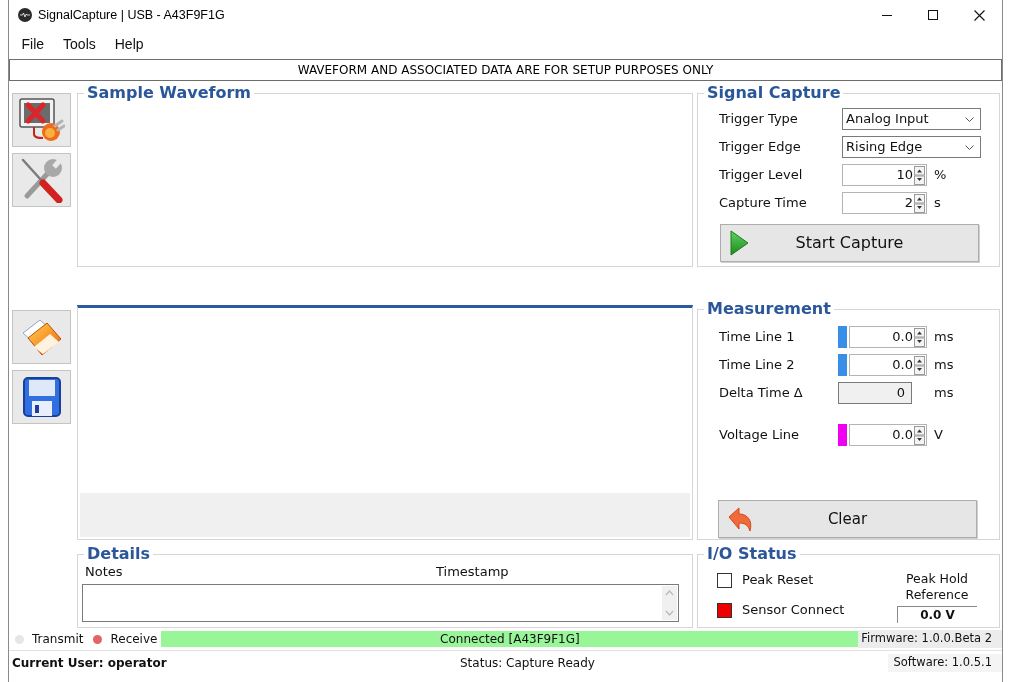 Image resolution: width=1012 pixels, height=682 pixels. I want to click on dropdown: Analog Input, so click(911, 119).